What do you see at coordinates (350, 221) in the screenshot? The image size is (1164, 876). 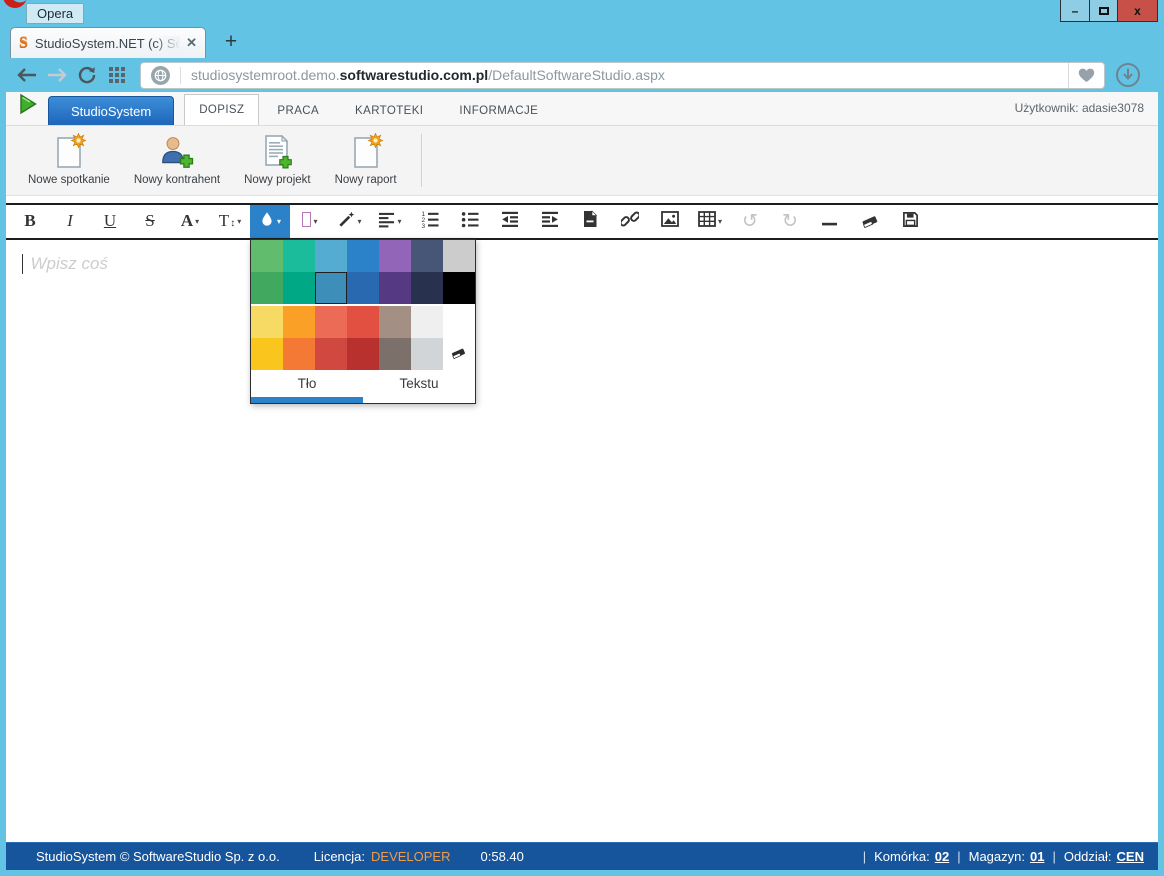 I see `toolbar-paragraph-style-button: ▾` at bounding box center [350, 221].